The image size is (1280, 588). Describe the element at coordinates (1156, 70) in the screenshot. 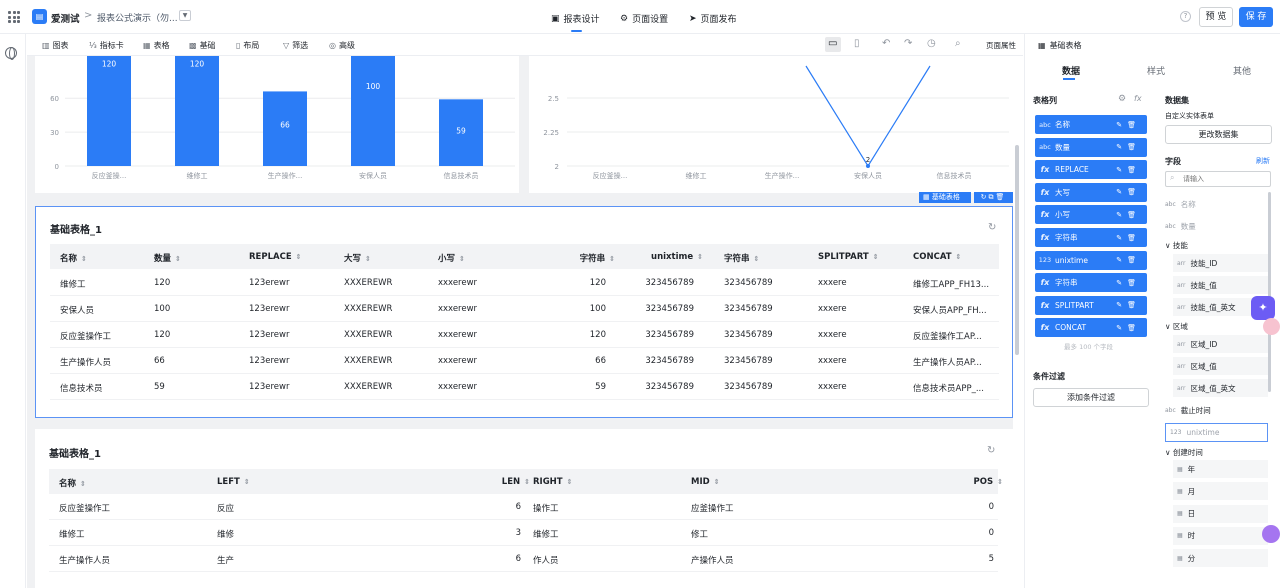

I see `tab-style: 样式` at that location.